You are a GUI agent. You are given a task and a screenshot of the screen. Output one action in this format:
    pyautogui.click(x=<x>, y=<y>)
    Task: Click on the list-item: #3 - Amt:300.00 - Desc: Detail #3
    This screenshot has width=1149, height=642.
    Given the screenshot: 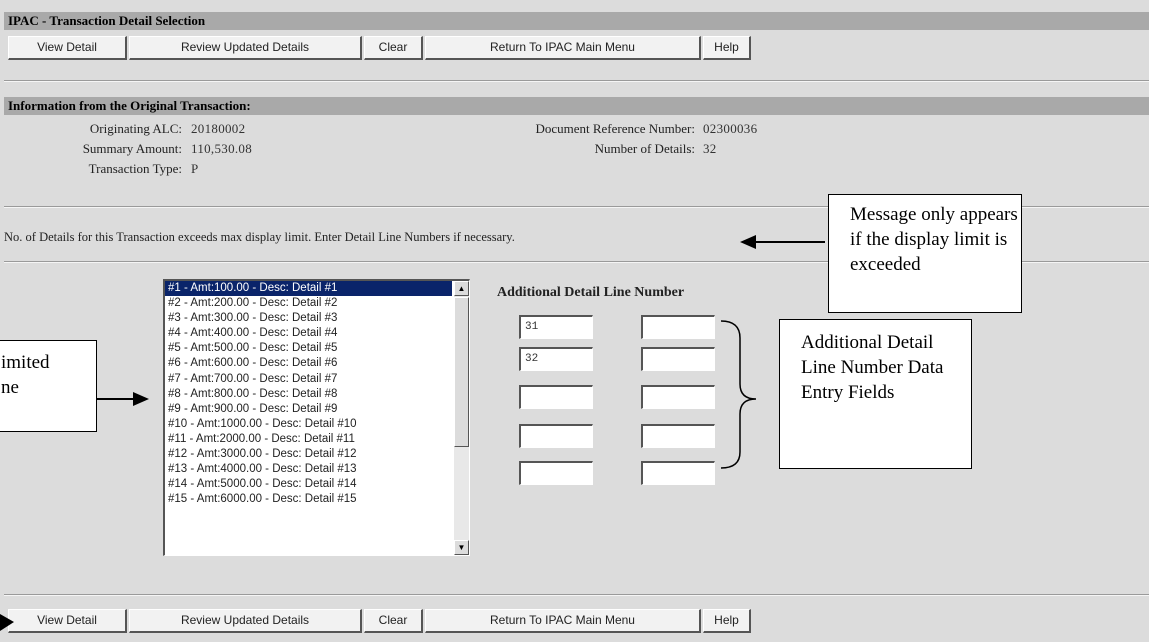 What is the action you would take?
    pyautogui.click(x=308, y=318)
    